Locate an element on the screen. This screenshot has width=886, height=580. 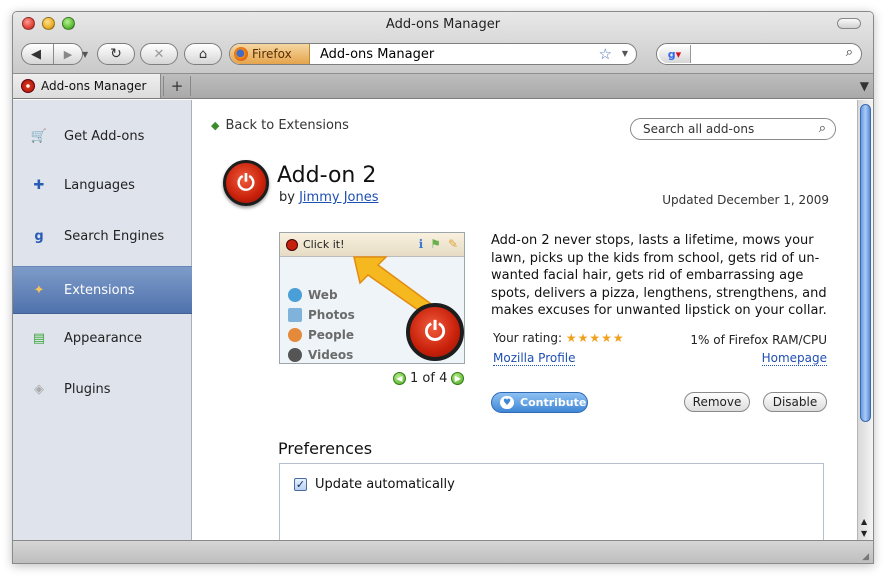
sidebar-item-label: Languages is located at coordinates (99, 185).